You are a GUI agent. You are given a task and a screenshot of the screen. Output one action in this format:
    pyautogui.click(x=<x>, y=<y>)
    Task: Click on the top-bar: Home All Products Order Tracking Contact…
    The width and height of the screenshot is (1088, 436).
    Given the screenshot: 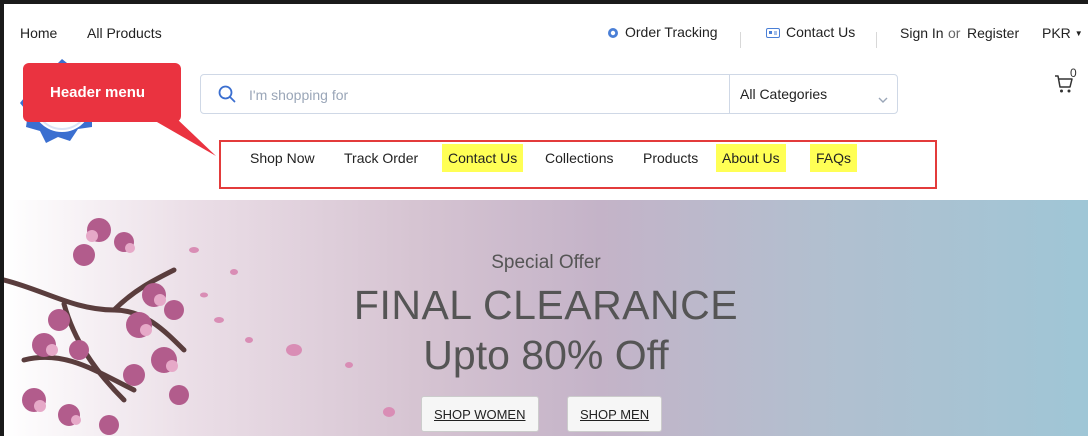 What is the action you would take?
    pyautogui.click(x=546, y=26)
    